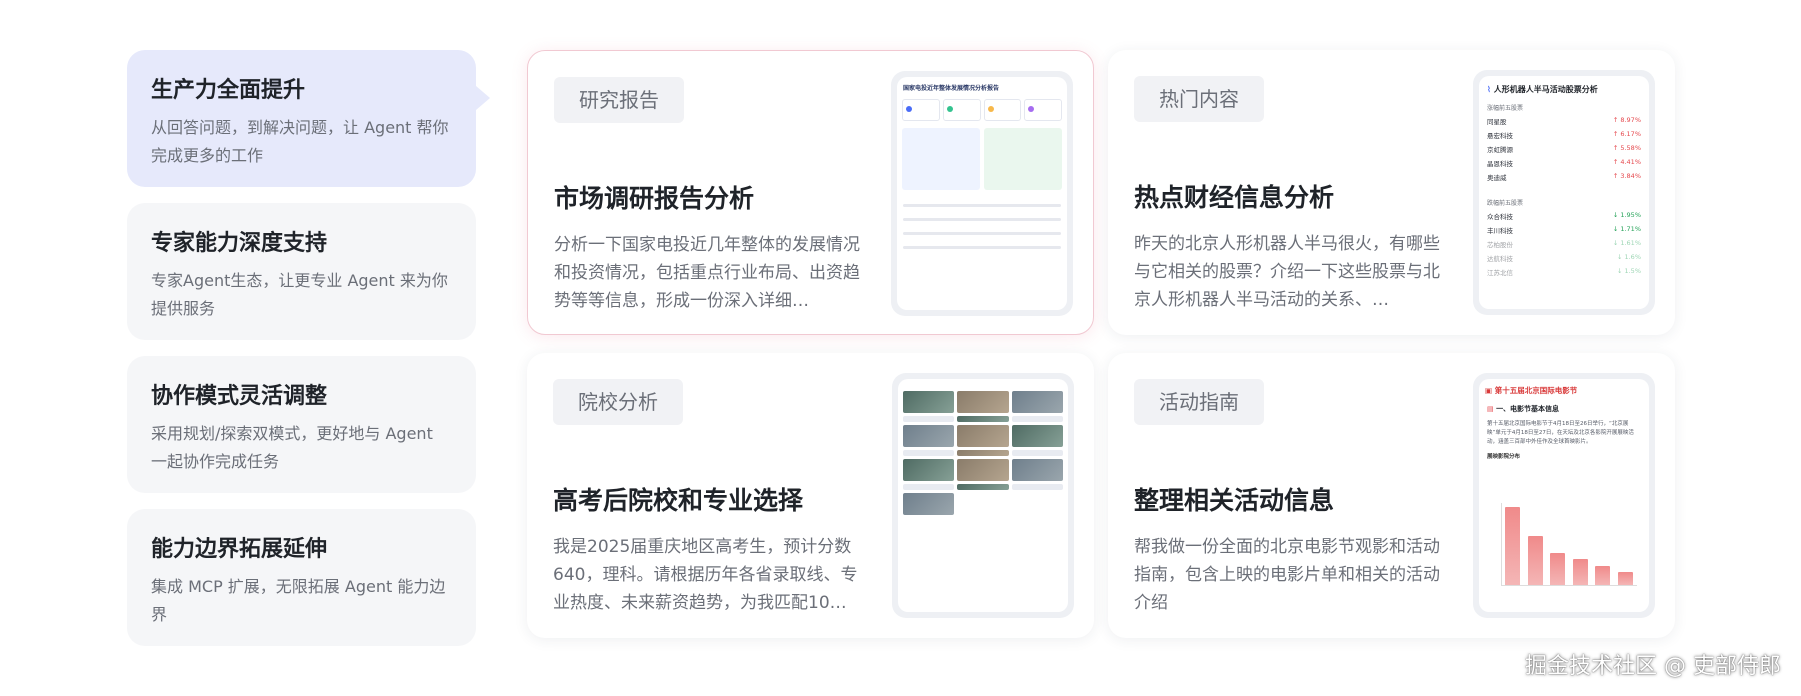 The height and width of the screenshot is (696, 1801). Describe the element at coordinates (1564, 121) in the screenshot. I see `stock-row: 同星股 ↑ 8.97%` at that location.